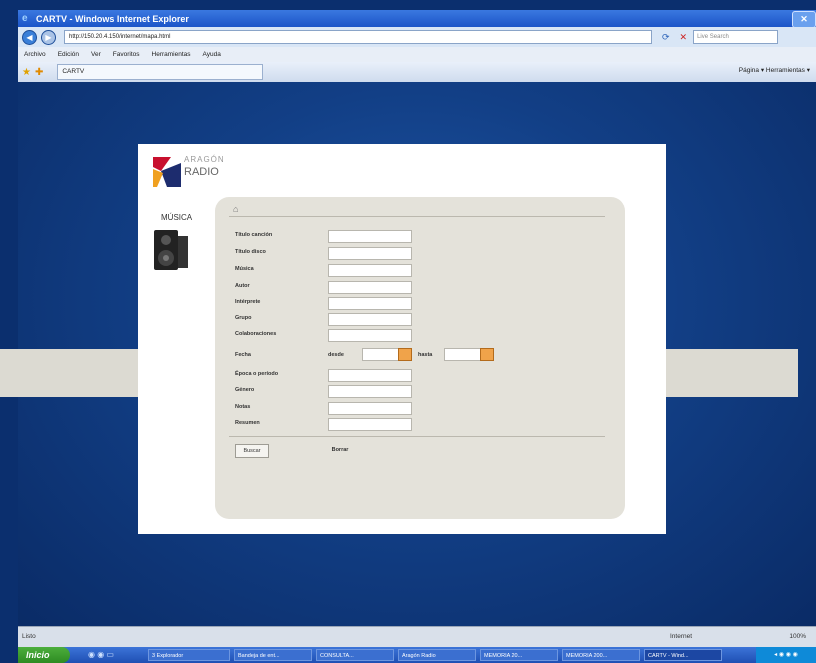 The width and height of the screenshot is (816, 663). What do you see at coordinates (204, 159) in the screenshot?
I see `logo-text-aragon: ARAGÓN` at bounding box center [204, 159].